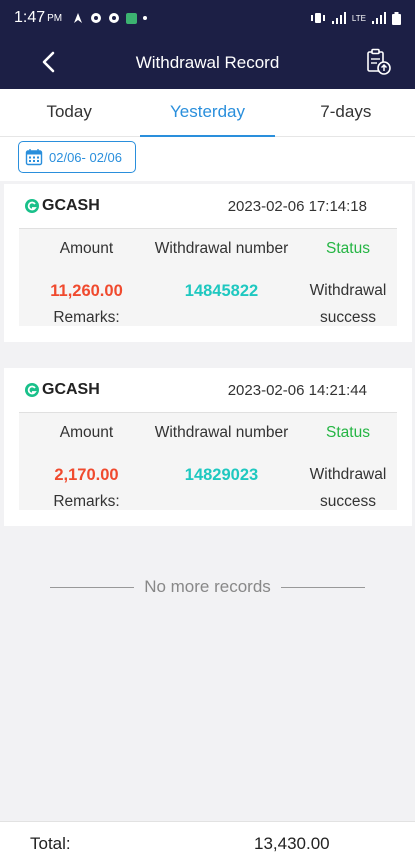  What do you see at coordinates (49, 62) in the screenshot?
I see `back-arrow-icon` at bounding box center [49, 62].